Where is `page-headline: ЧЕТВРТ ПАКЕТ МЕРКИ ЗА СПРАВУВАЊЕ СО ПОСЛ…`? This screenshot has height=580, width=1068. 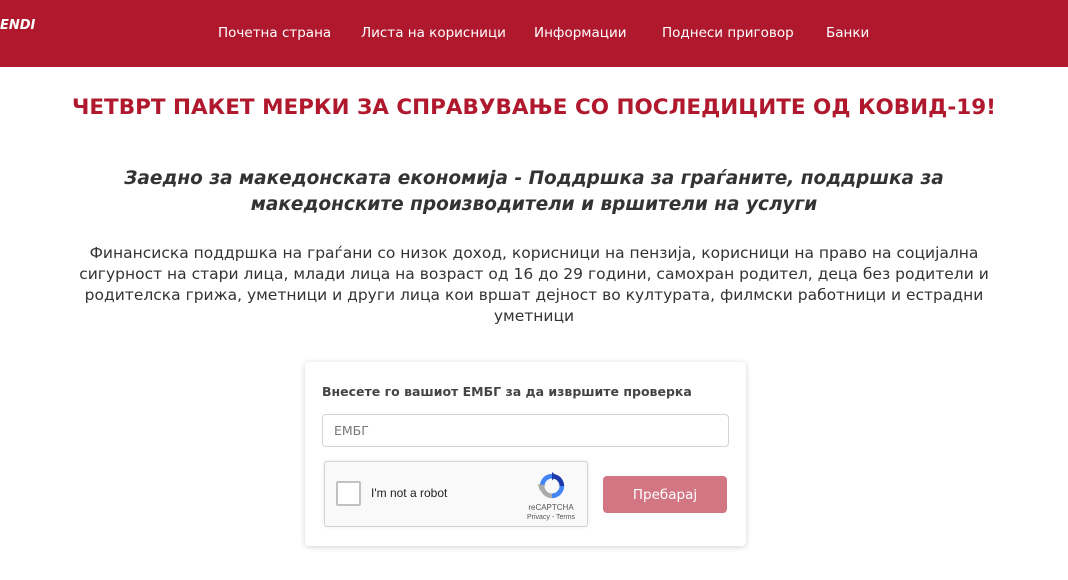
page-headline: ЧЕТВРТ ПАКЕТ МЕРКИ ЗА СПРАВУВАЊЕ СО ПОСЛ… is located at coordinates (534, 107).